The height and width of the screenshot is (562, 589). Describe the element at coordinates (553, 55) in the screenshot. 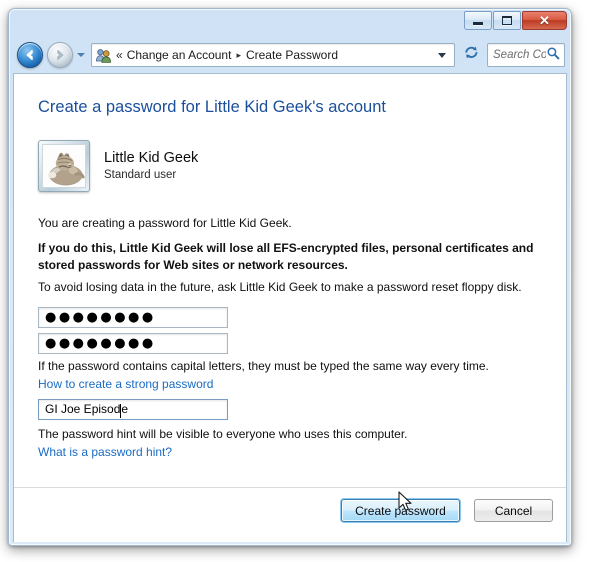

I see `search-icon` at that location.